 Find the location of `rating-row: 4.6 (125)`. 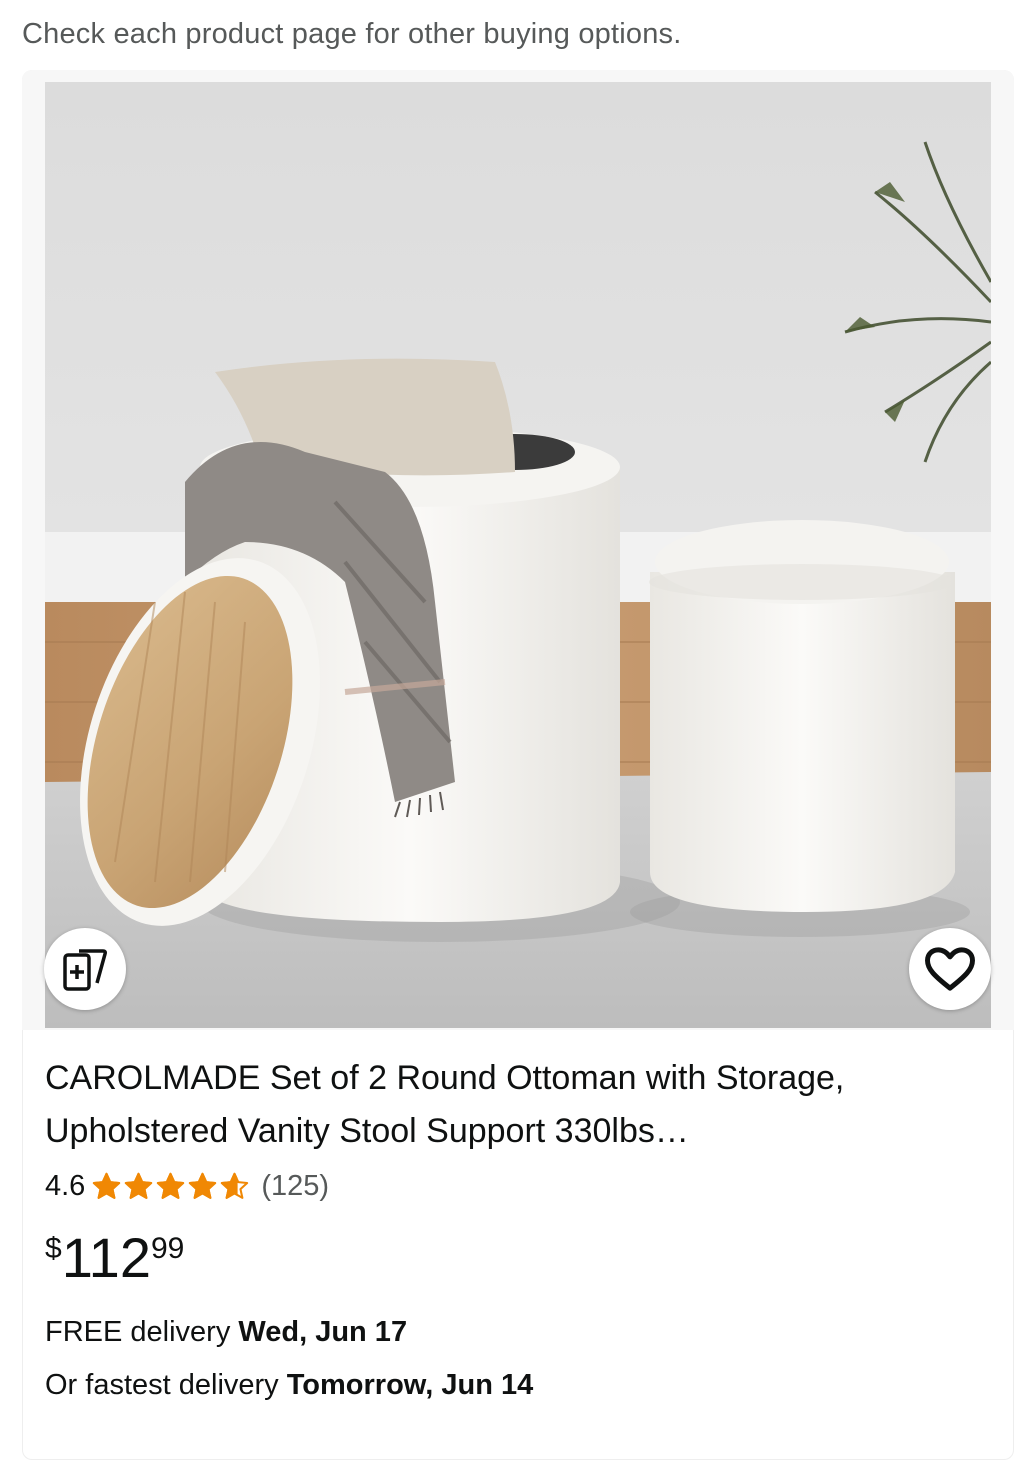

rating-row: 4.6 (125) is located at coordinates (187, 1186).